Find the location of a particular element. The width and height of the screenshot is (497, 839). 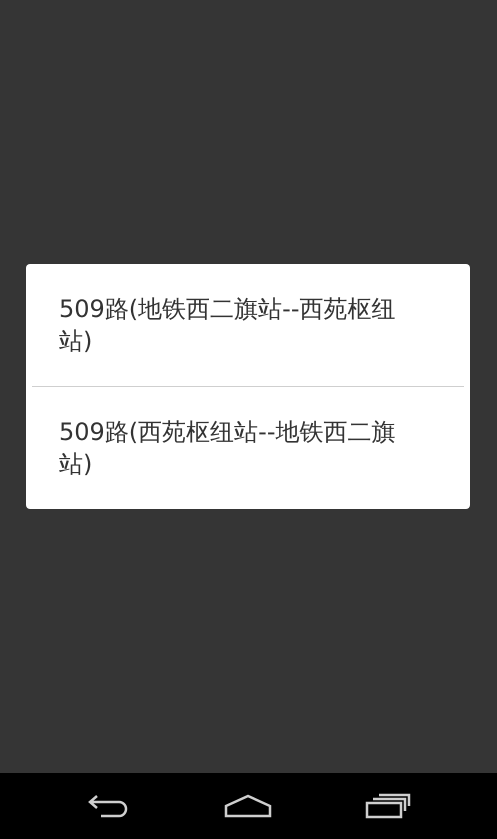

route-option: 509路(西苑枢纽站--地铁西二旗站) is located at coordinates (248, 448).